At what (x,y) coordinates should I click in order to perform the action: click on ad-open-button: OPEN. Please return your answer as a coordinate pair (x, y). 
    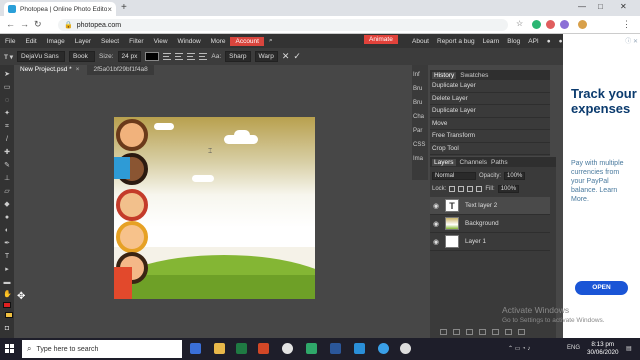
    Looking at the image, I should click on (601, 288).